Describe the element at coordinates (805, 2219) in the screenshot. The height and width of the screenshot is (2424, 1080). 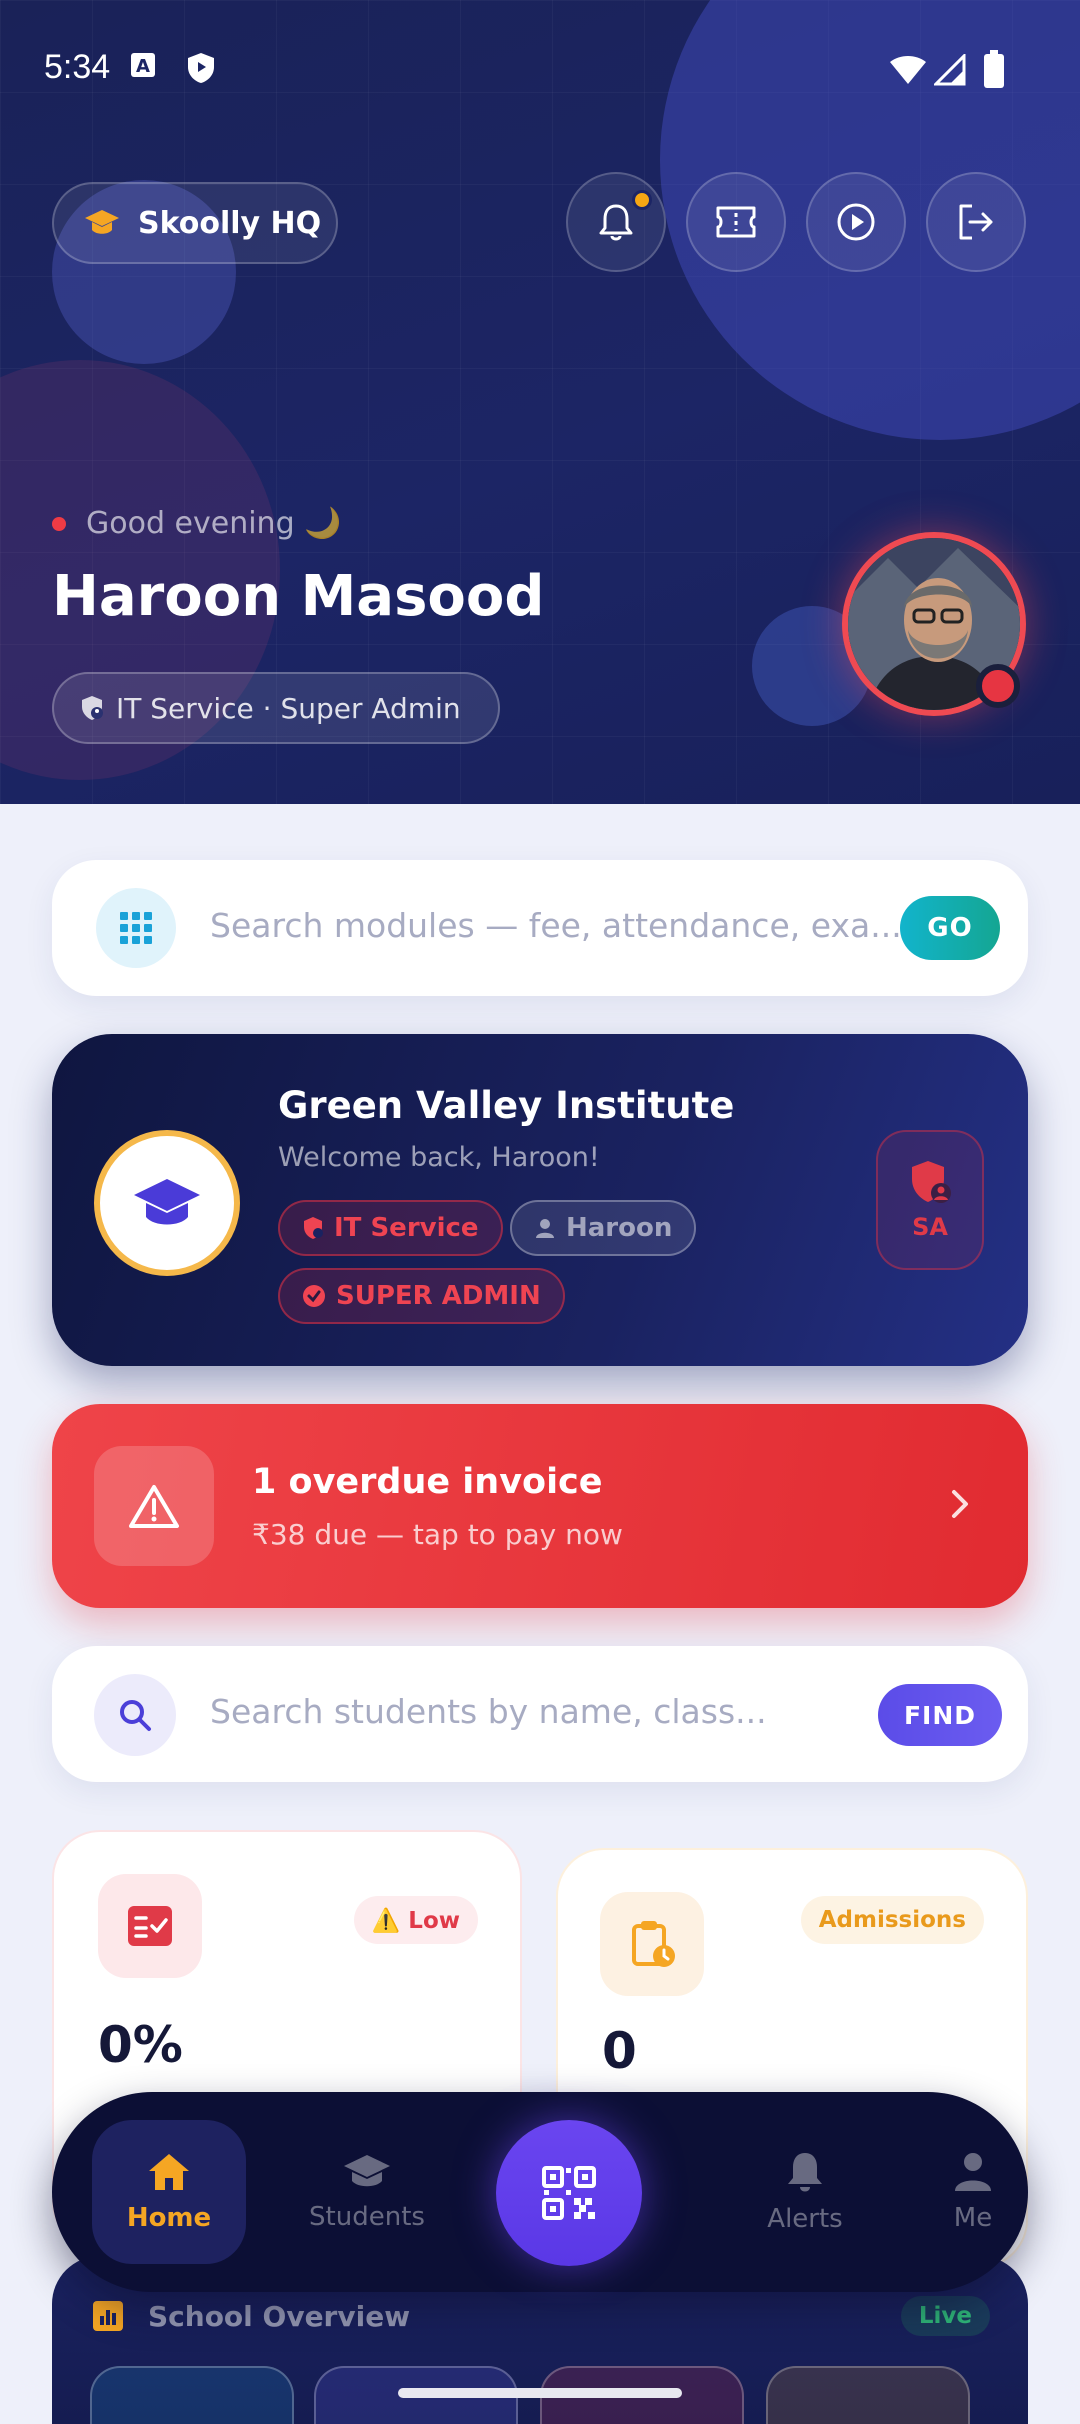
I see `nav-alerts-label: Alerts` at that location.